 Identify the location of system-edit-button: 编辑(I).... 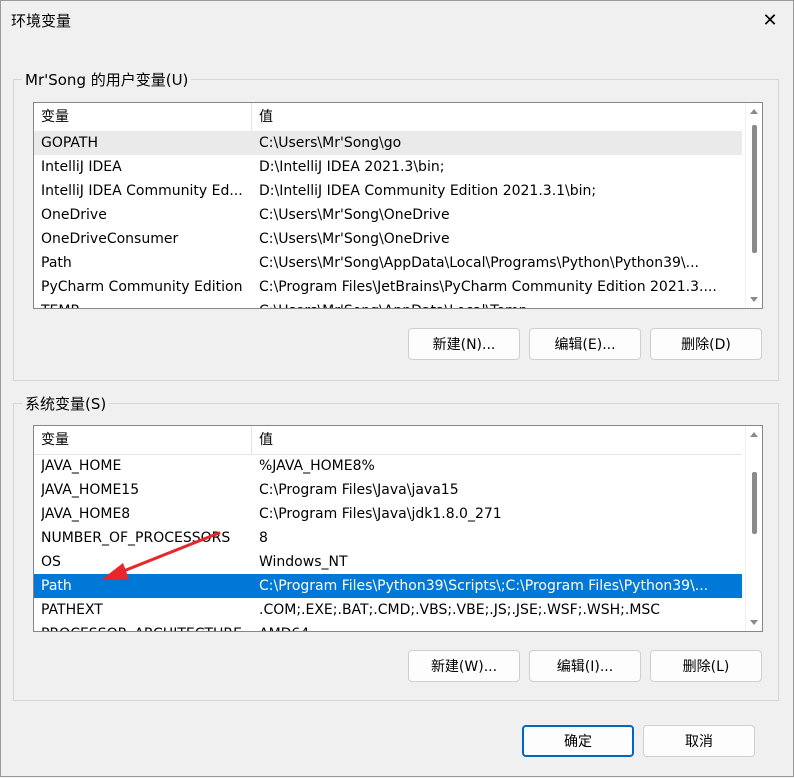
(585, 666).